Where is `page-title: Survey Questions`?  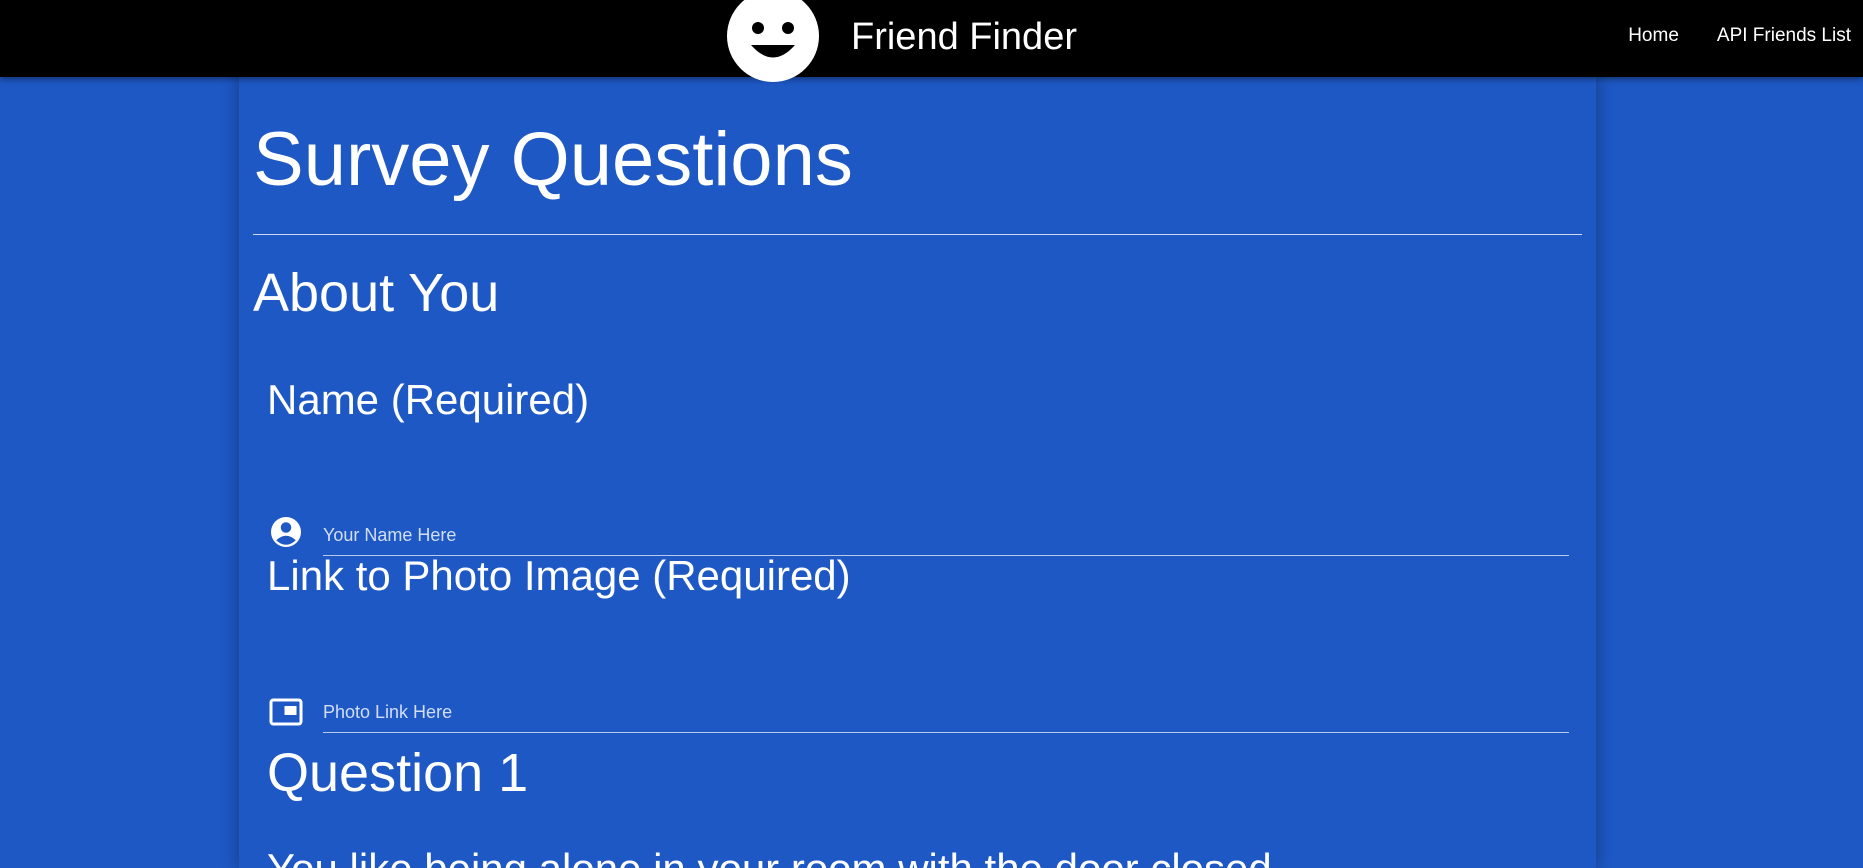
page-title: Survey Questions is located at coordinates (553, 159).